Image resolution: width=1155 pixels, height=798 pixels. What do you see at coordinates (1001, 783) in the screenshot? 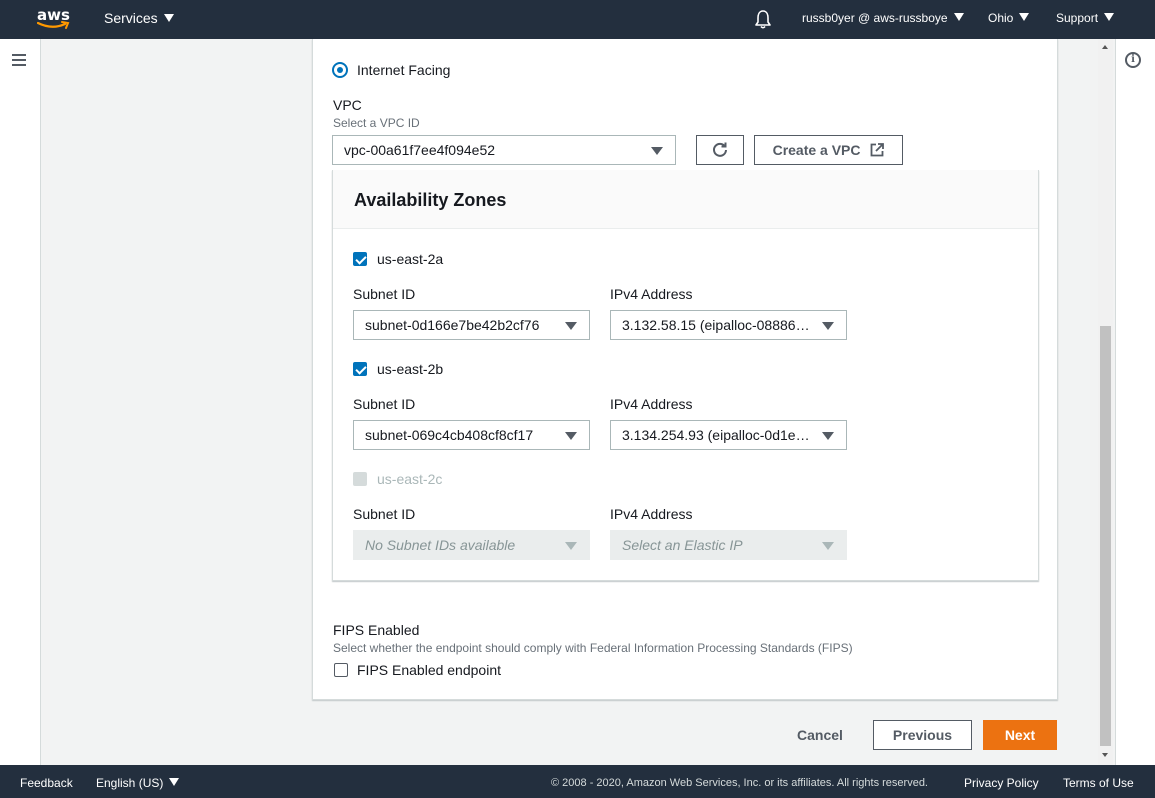
I see `privacy-policy-link: Privacy Policy` at bounding box center [1001, 783].